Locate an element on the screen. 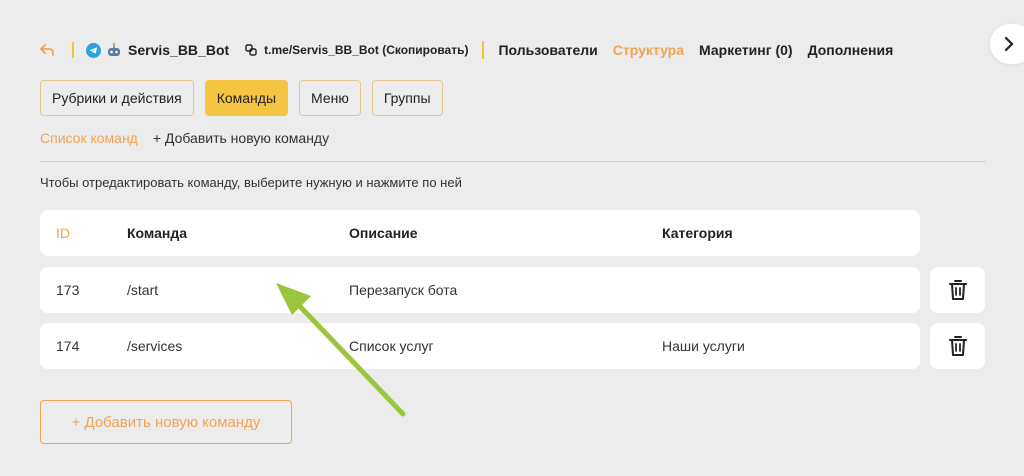 The image size is (1024, 476). cell-description: Перезапуск бота is located at coordinates (403, 290).